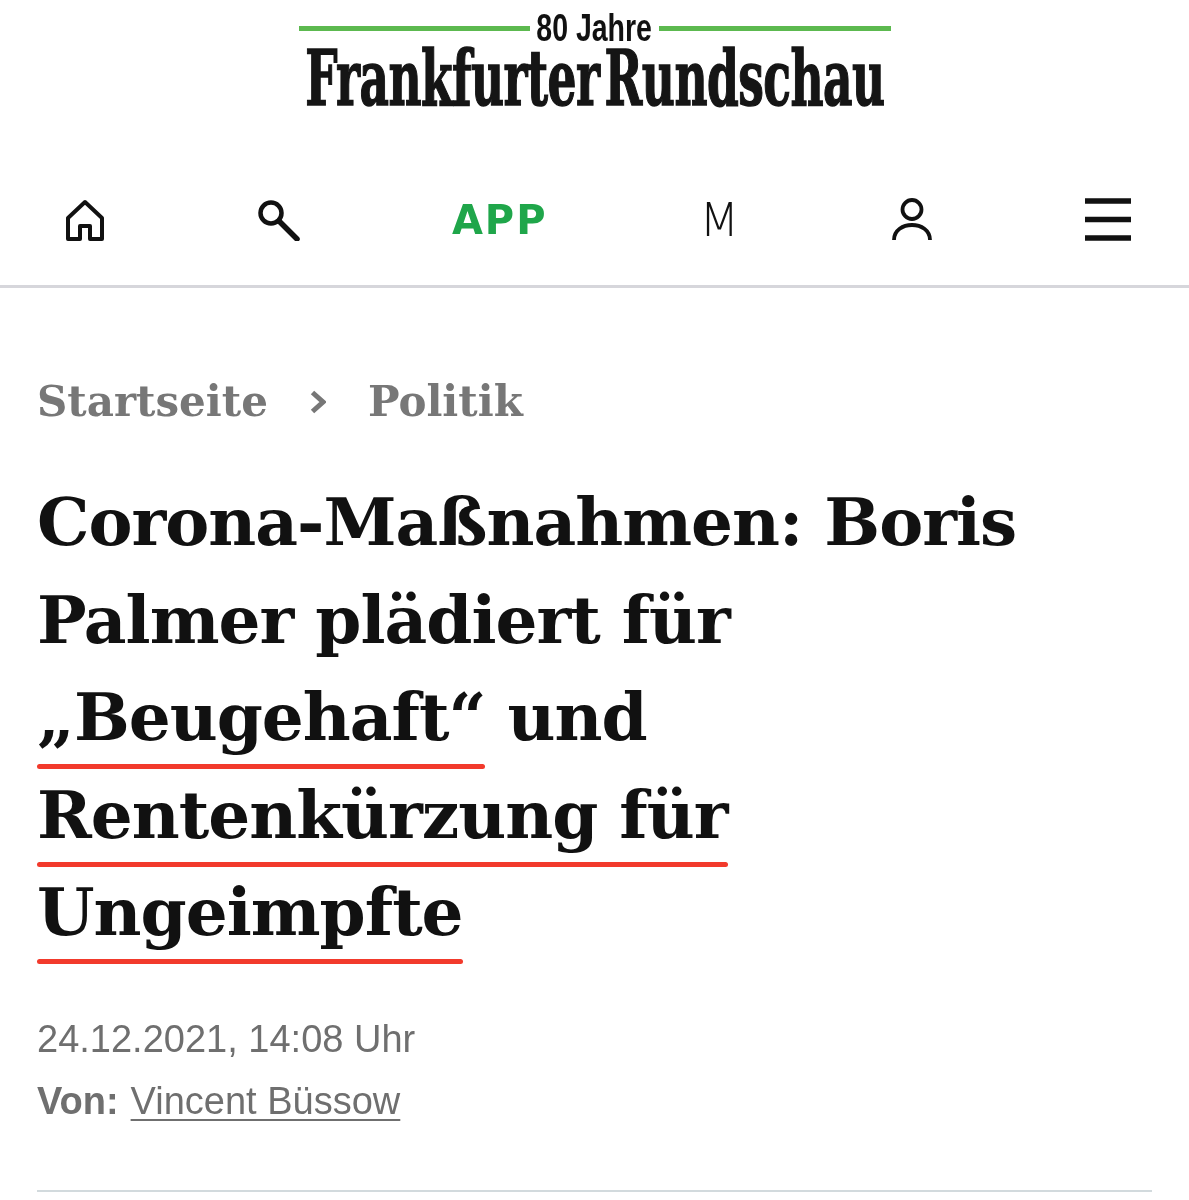 The height and width of the screenshot is (1200, 1189). I want to click on menu-icon, so click(1108, 219).